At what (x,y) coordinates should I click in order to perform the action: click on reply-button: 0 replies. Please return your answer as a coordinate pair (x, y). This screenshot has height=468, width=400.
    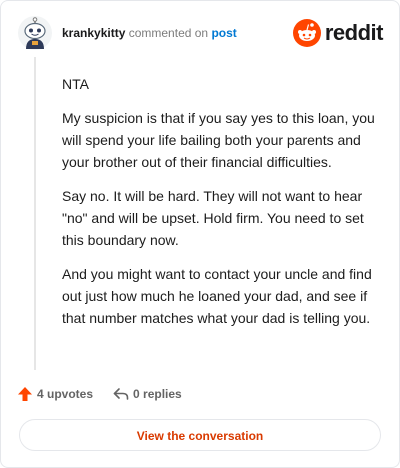
    Looking at the image, I should click on (147, 394).